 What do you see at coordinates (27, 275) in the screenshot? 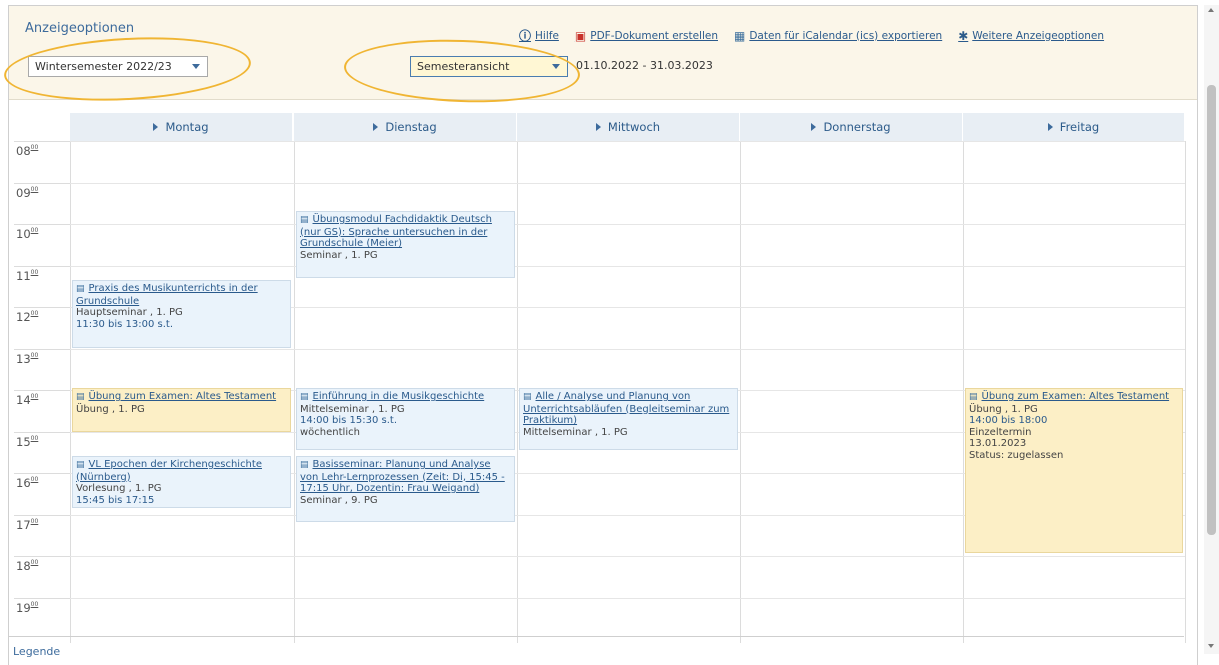
I see `time-label: 1100` at bounding box center [27, 275].